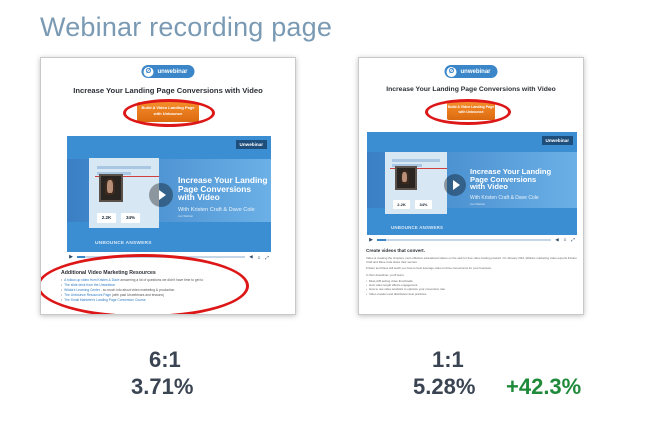 Image resolution: width=648 pixels, height=444 pixels. Describe the element at coordinates (162, 386) in the screenshot. I see `variant-a-conversion-rate: 3.71%` at that location.